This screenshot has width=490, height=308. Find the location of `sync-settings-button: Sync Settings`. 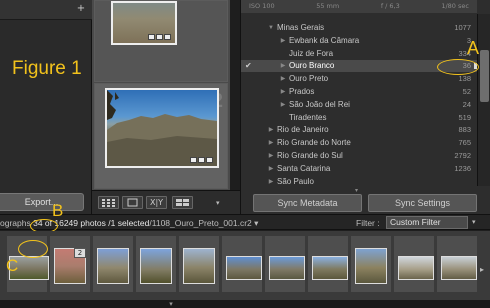

sync-settings-button: Sync Settings is located at coordinates (422, 203).